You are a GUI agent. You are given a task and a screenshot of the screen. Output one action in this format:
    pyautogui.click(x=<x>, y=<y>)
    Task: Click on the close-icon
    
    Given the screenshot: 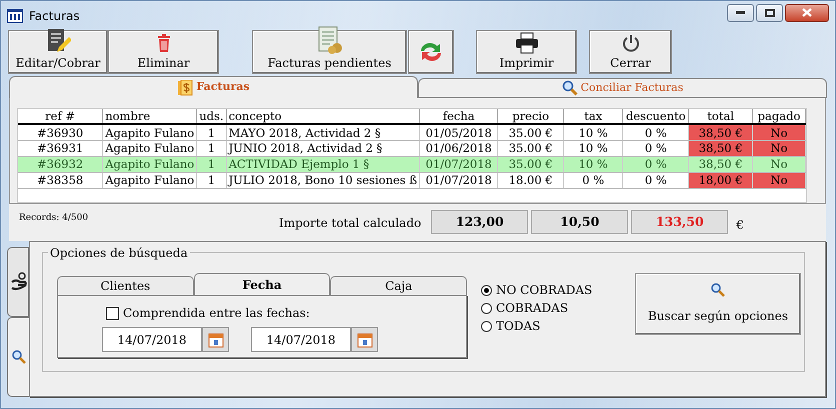 What is the action you would take?
    pyautogui.click(x=807, y=12)
    